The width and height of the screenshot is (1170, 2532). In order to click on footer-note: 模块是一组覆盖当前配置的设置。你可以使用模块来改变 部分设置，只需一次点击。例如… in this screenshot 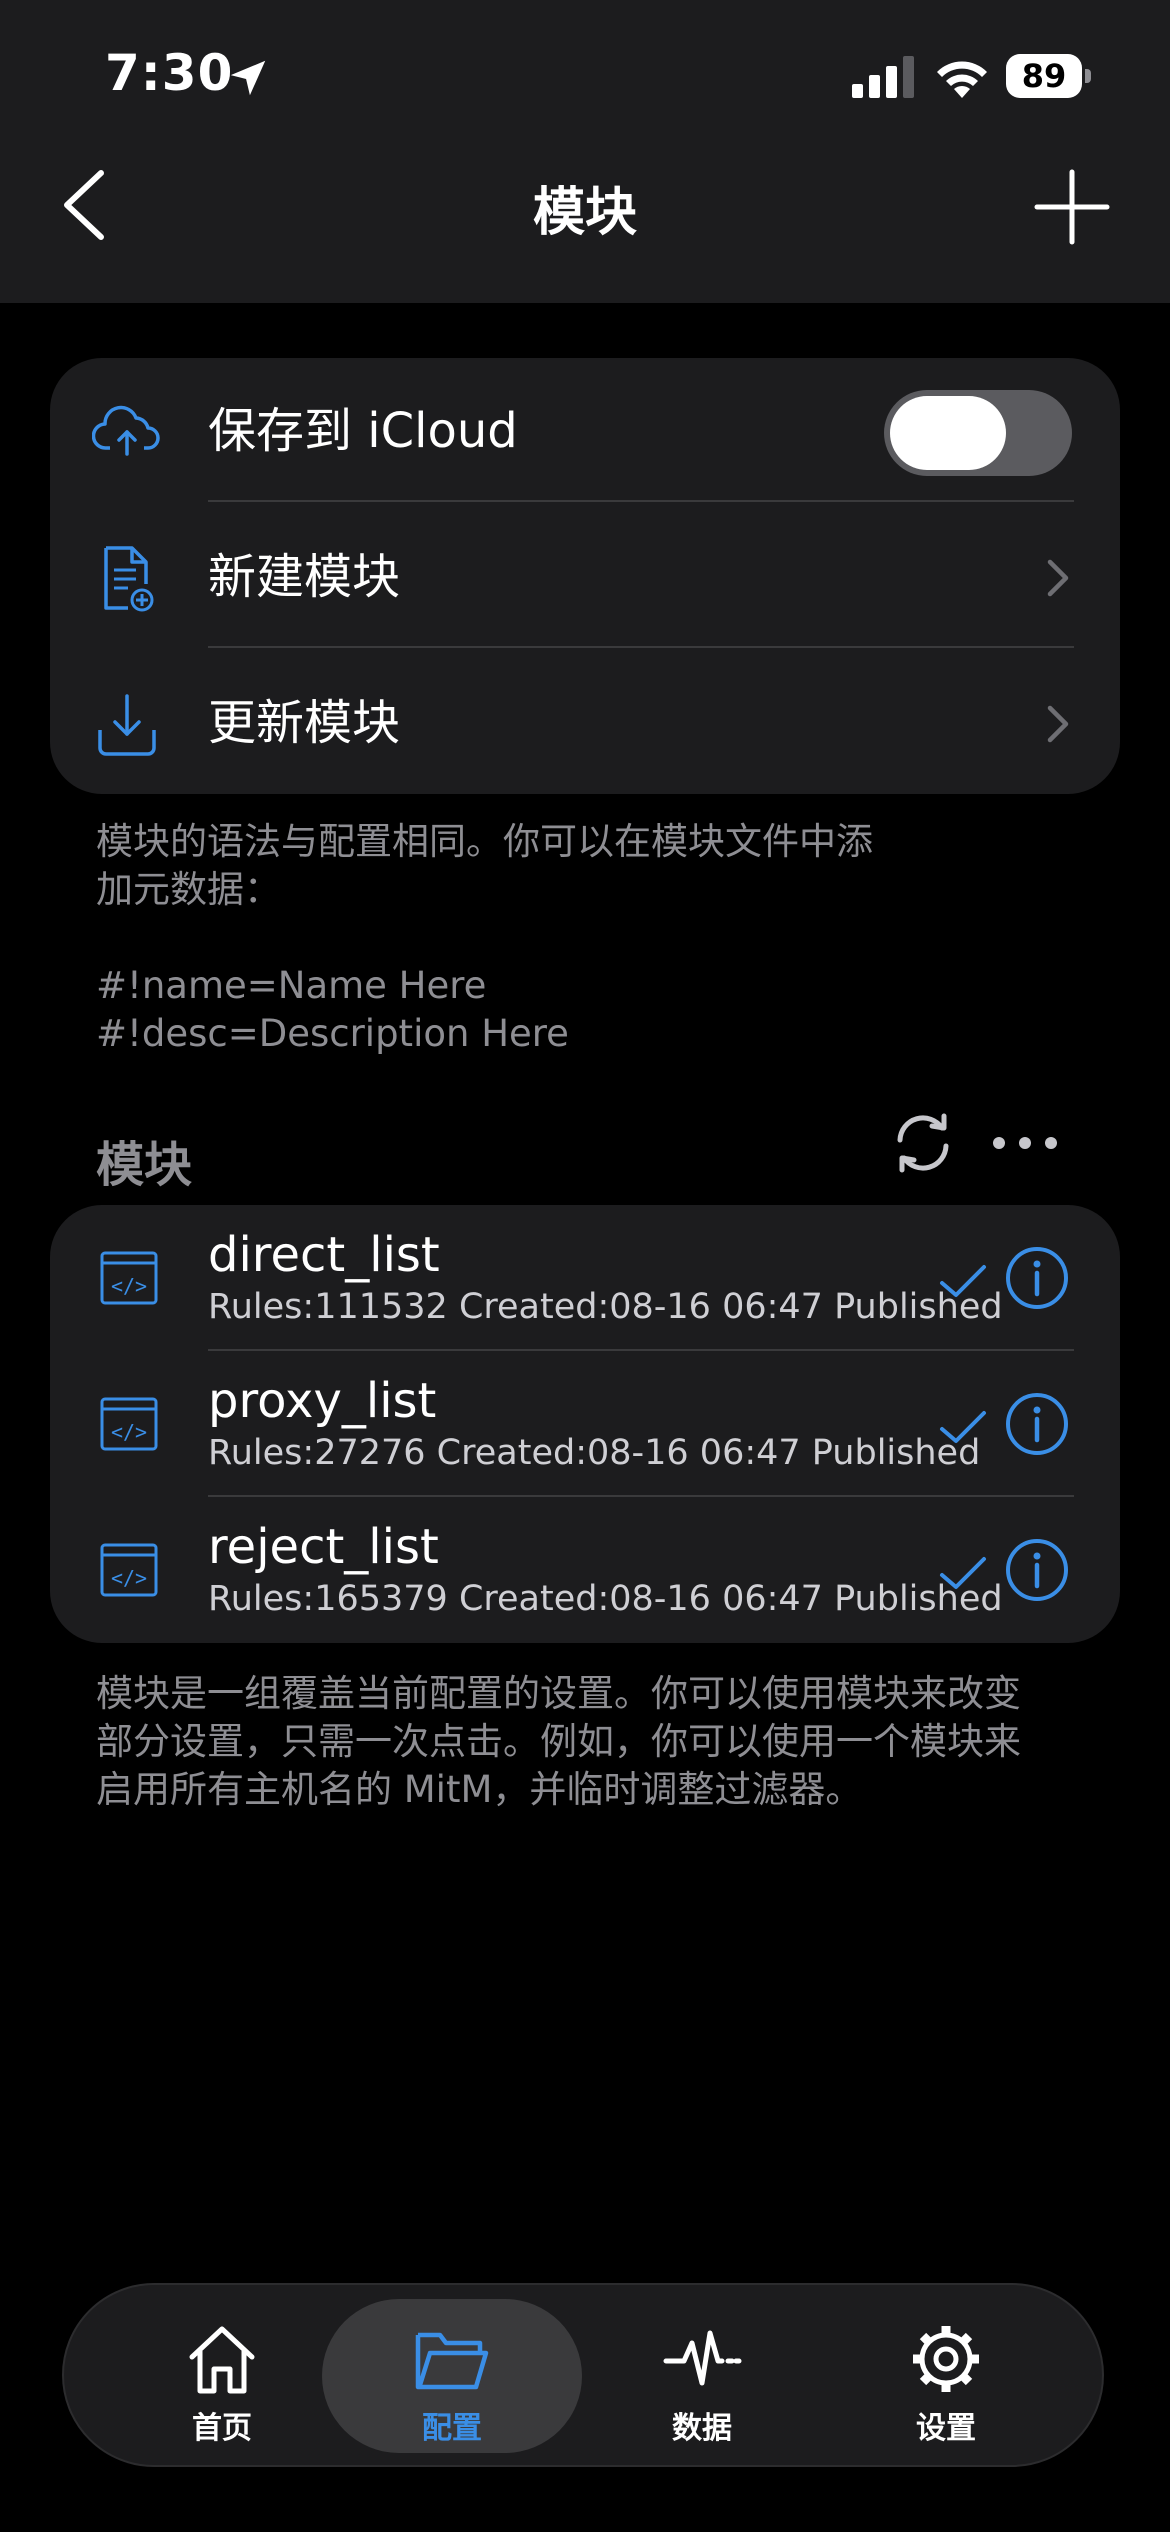, I will do `click(558, 1742)`.